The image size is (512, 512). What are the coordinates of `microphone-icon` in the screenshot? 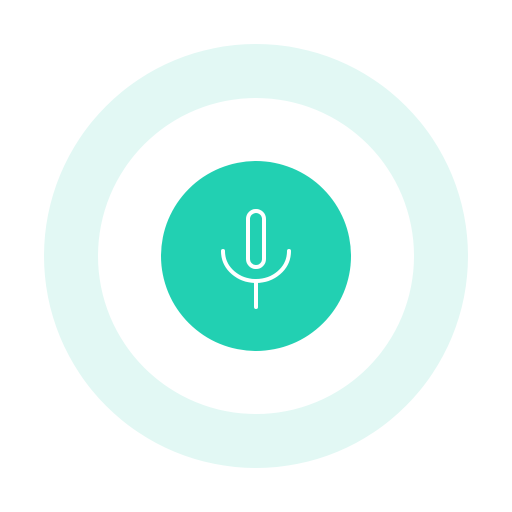 It's located at (256, 259).